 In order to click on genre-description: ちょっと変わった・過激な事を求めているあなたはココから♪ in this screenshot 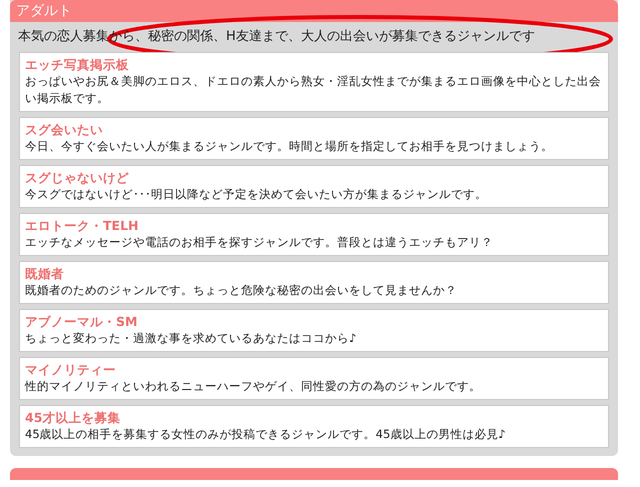, I will do `click(191, 338)`.